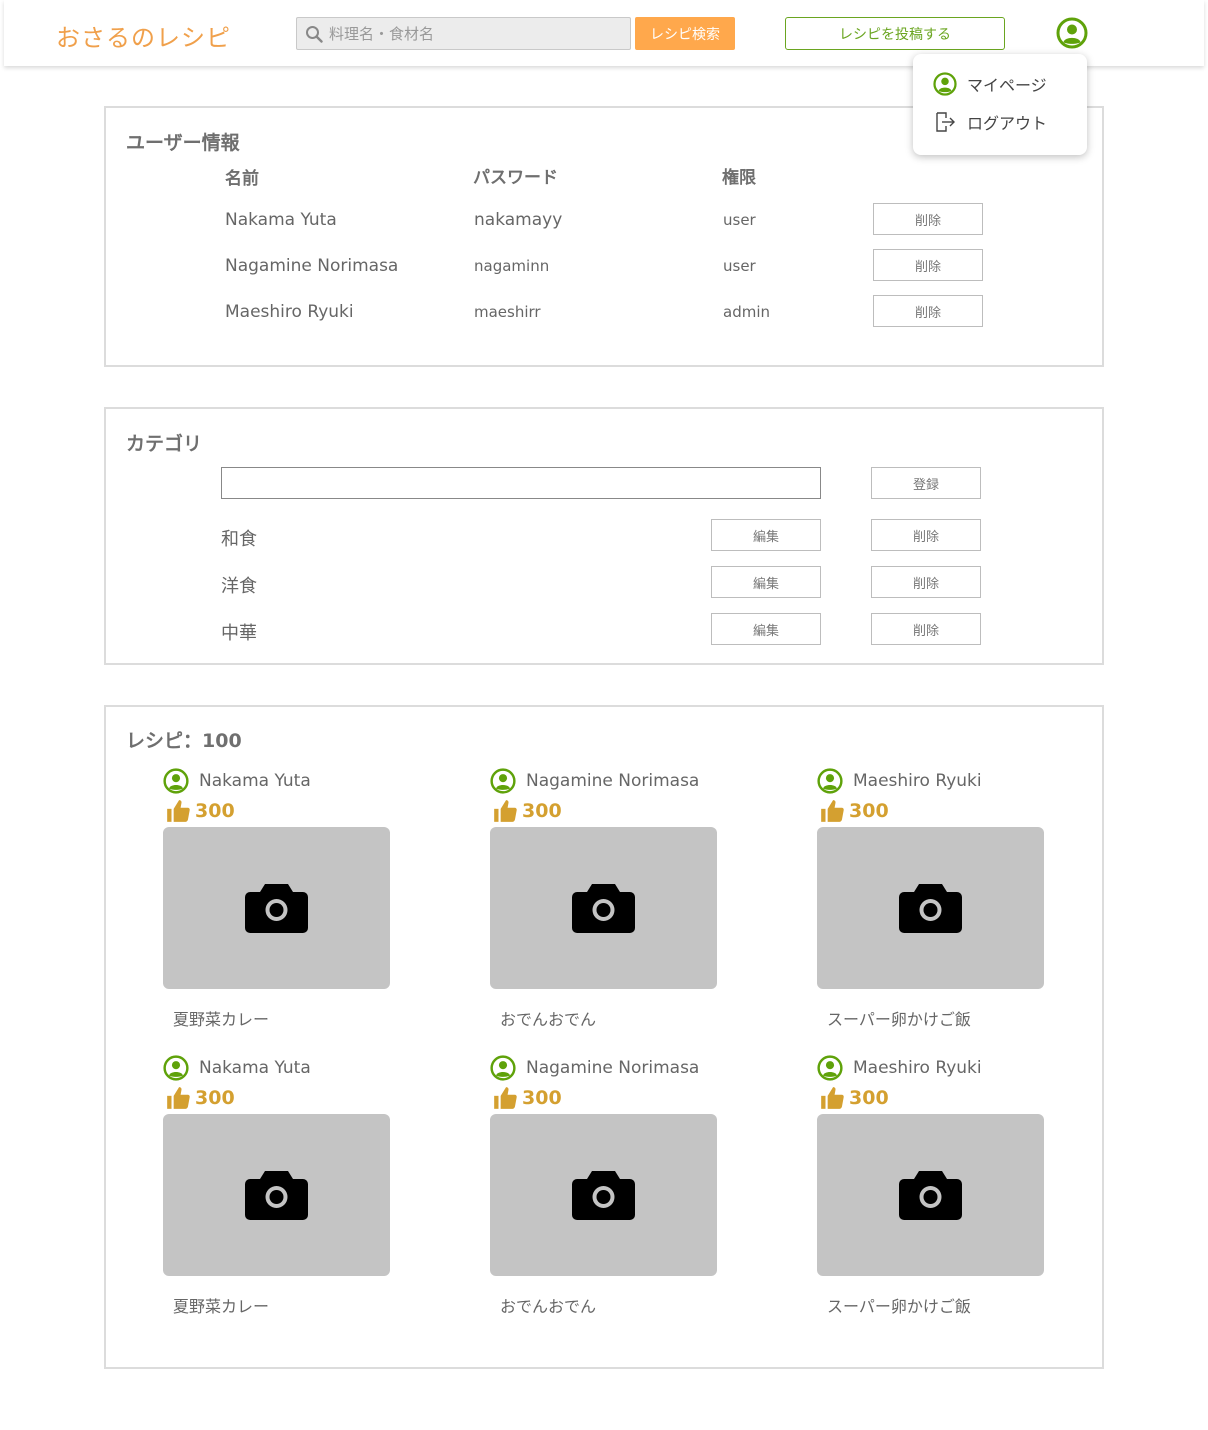 This screenshot has height=1430, width=1208. I want to click on search-box, so click(463, 33).